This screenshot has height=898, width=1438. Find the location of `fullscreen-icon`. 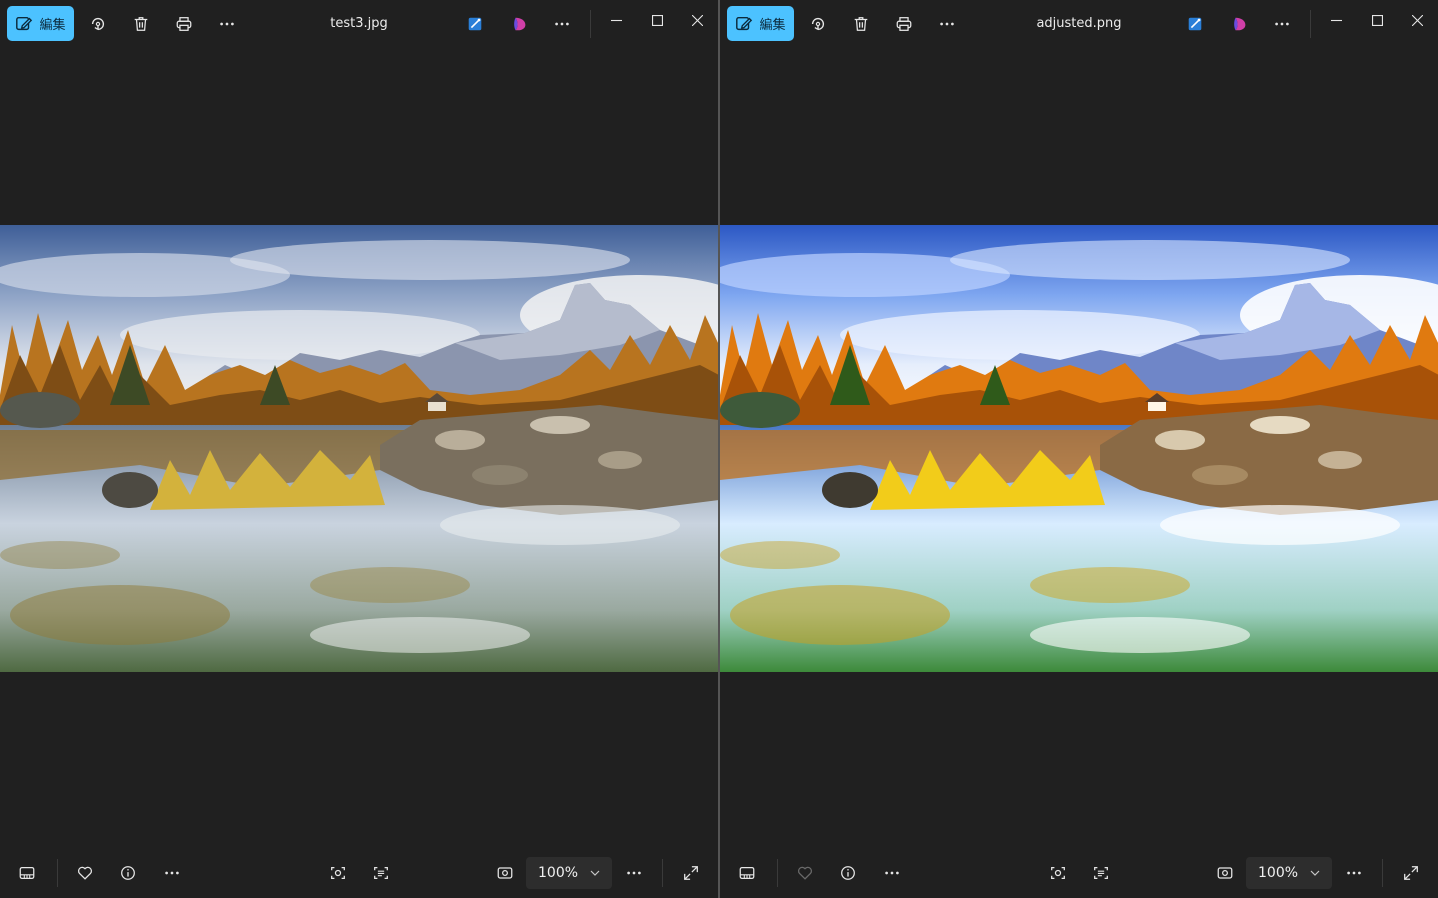

fullscreen-icon is located at coordinates (1411, 873).